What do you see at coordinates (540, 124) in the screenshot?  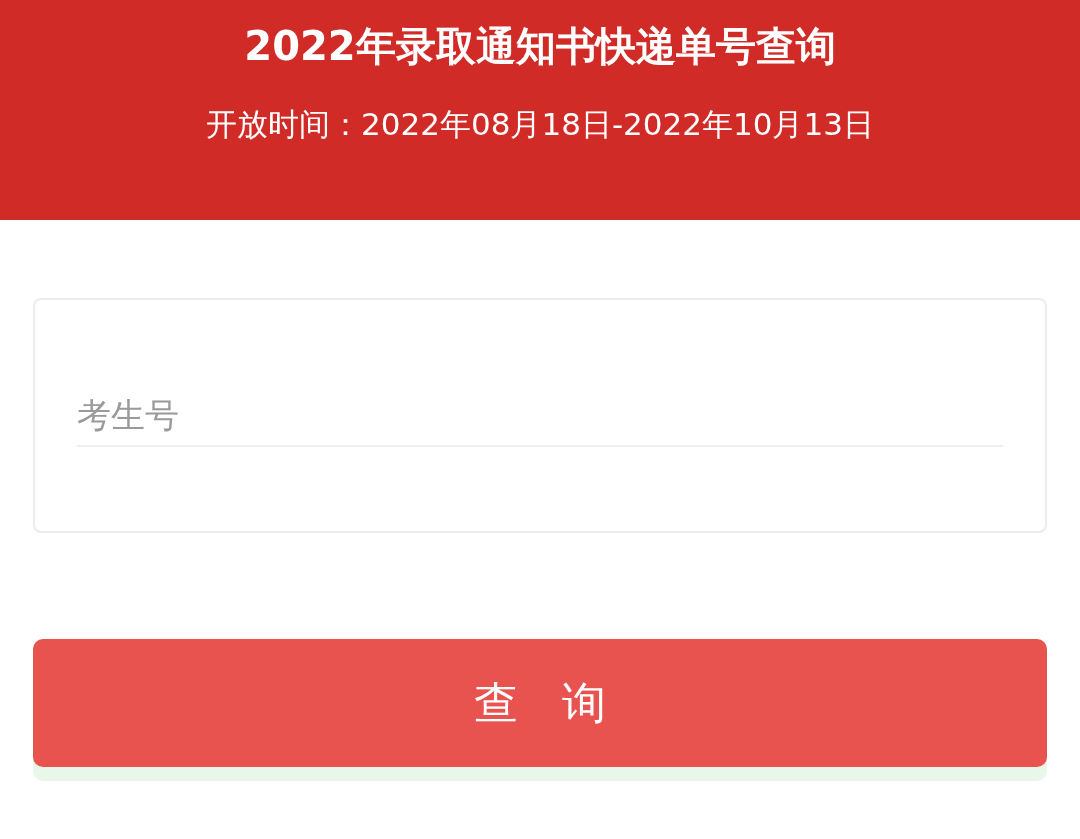 I see `open-period-text: 开放时间：2022年08月18日-2022年10月13日` at bounding box center [540, 124].